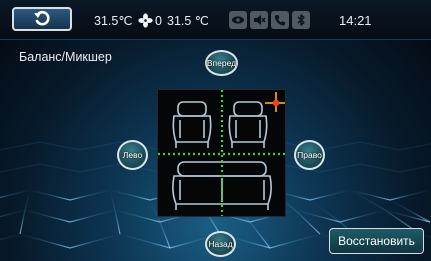  Describe the element at coordinates (188, 21) in the screenshot. I see `temperature-right: 31.5 ℃` at that location.